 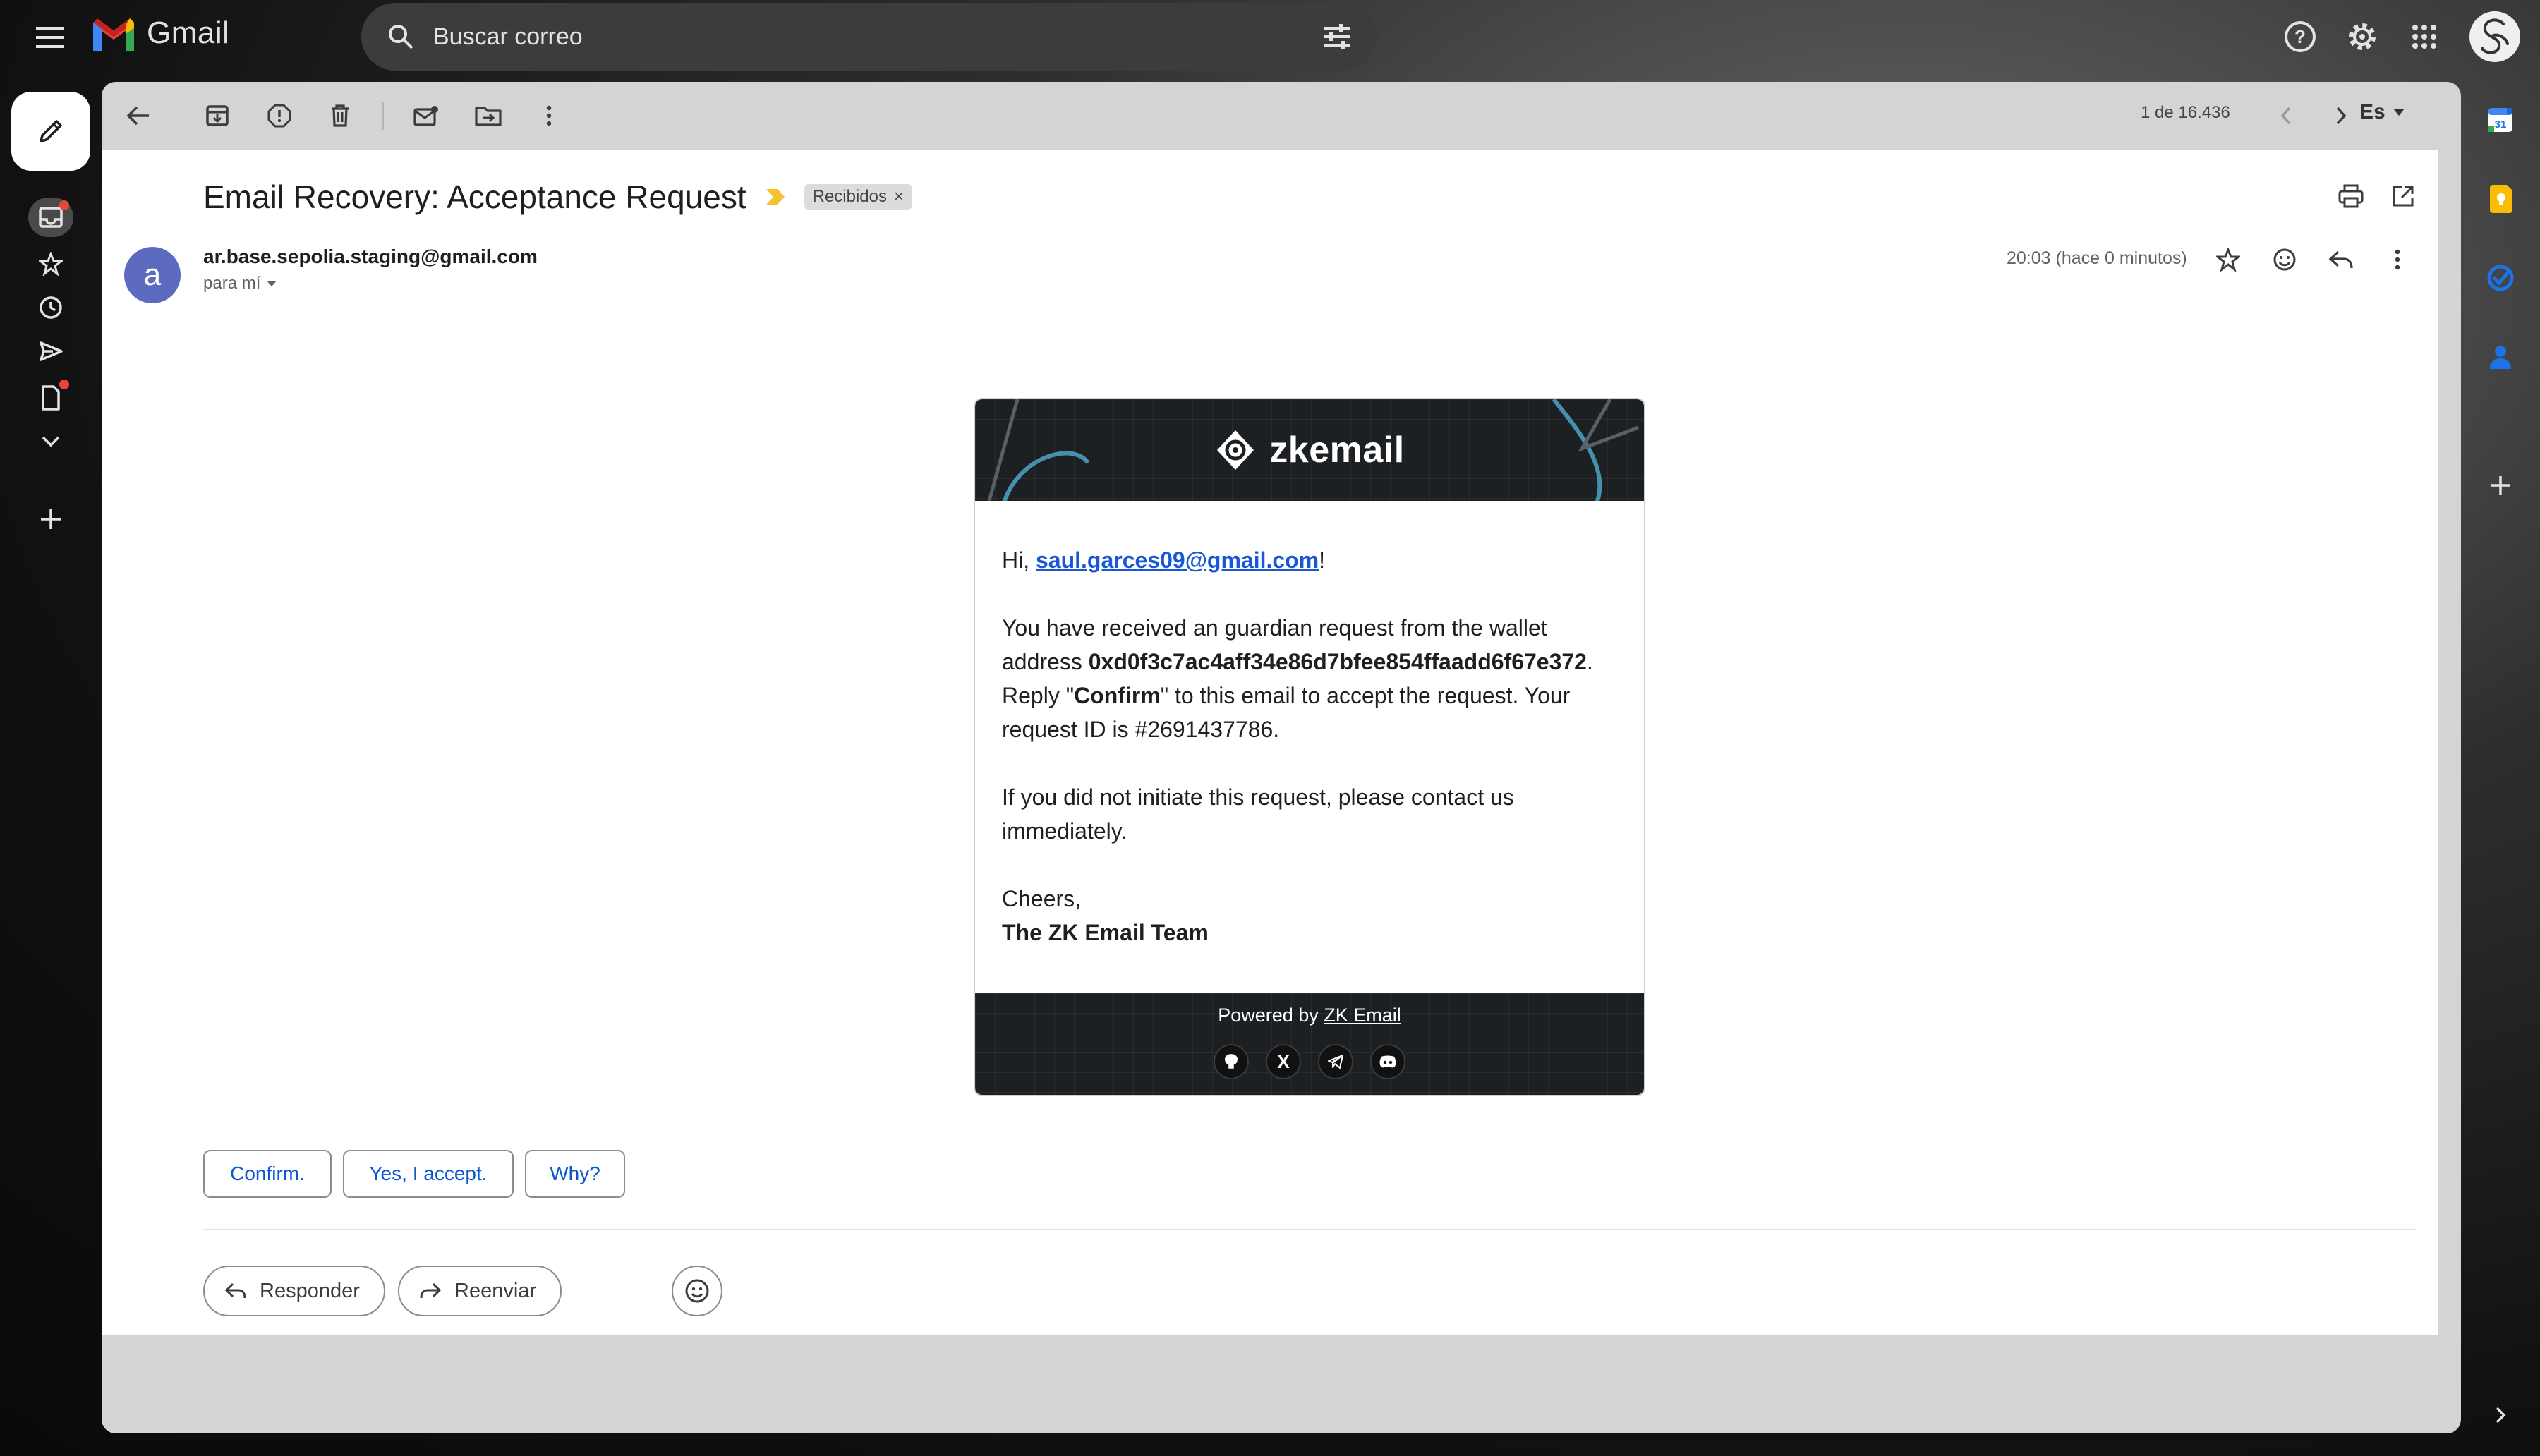 I want to click on expand-panel-icon, so click(x=2500, y=1415).